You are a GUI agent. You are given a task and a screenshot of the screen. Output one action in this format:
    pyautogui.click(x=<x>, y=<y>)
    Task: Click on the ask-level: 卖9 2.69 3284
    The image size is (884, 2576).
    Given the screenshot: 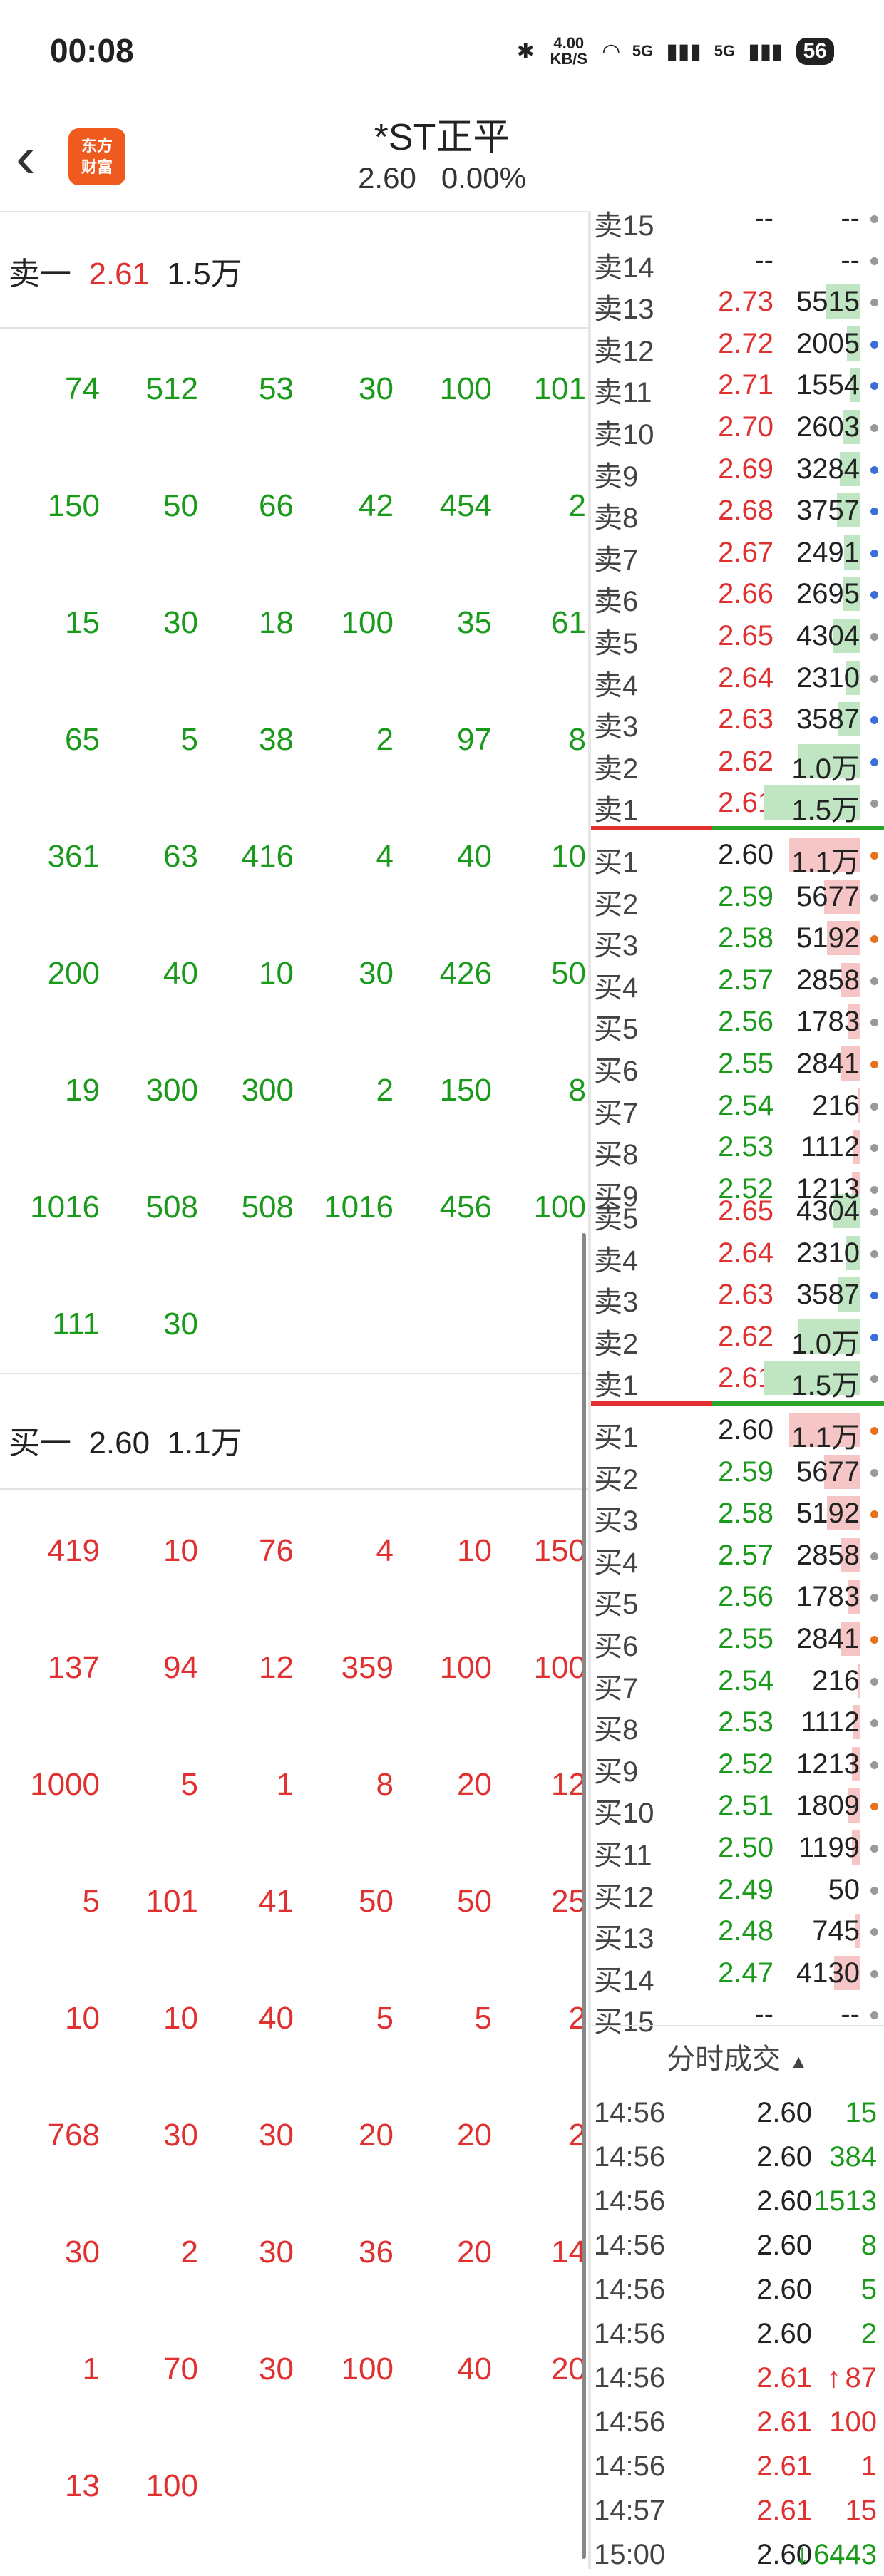 What is the action you would take?
    pyautogui.click(x=737, y=471)
    